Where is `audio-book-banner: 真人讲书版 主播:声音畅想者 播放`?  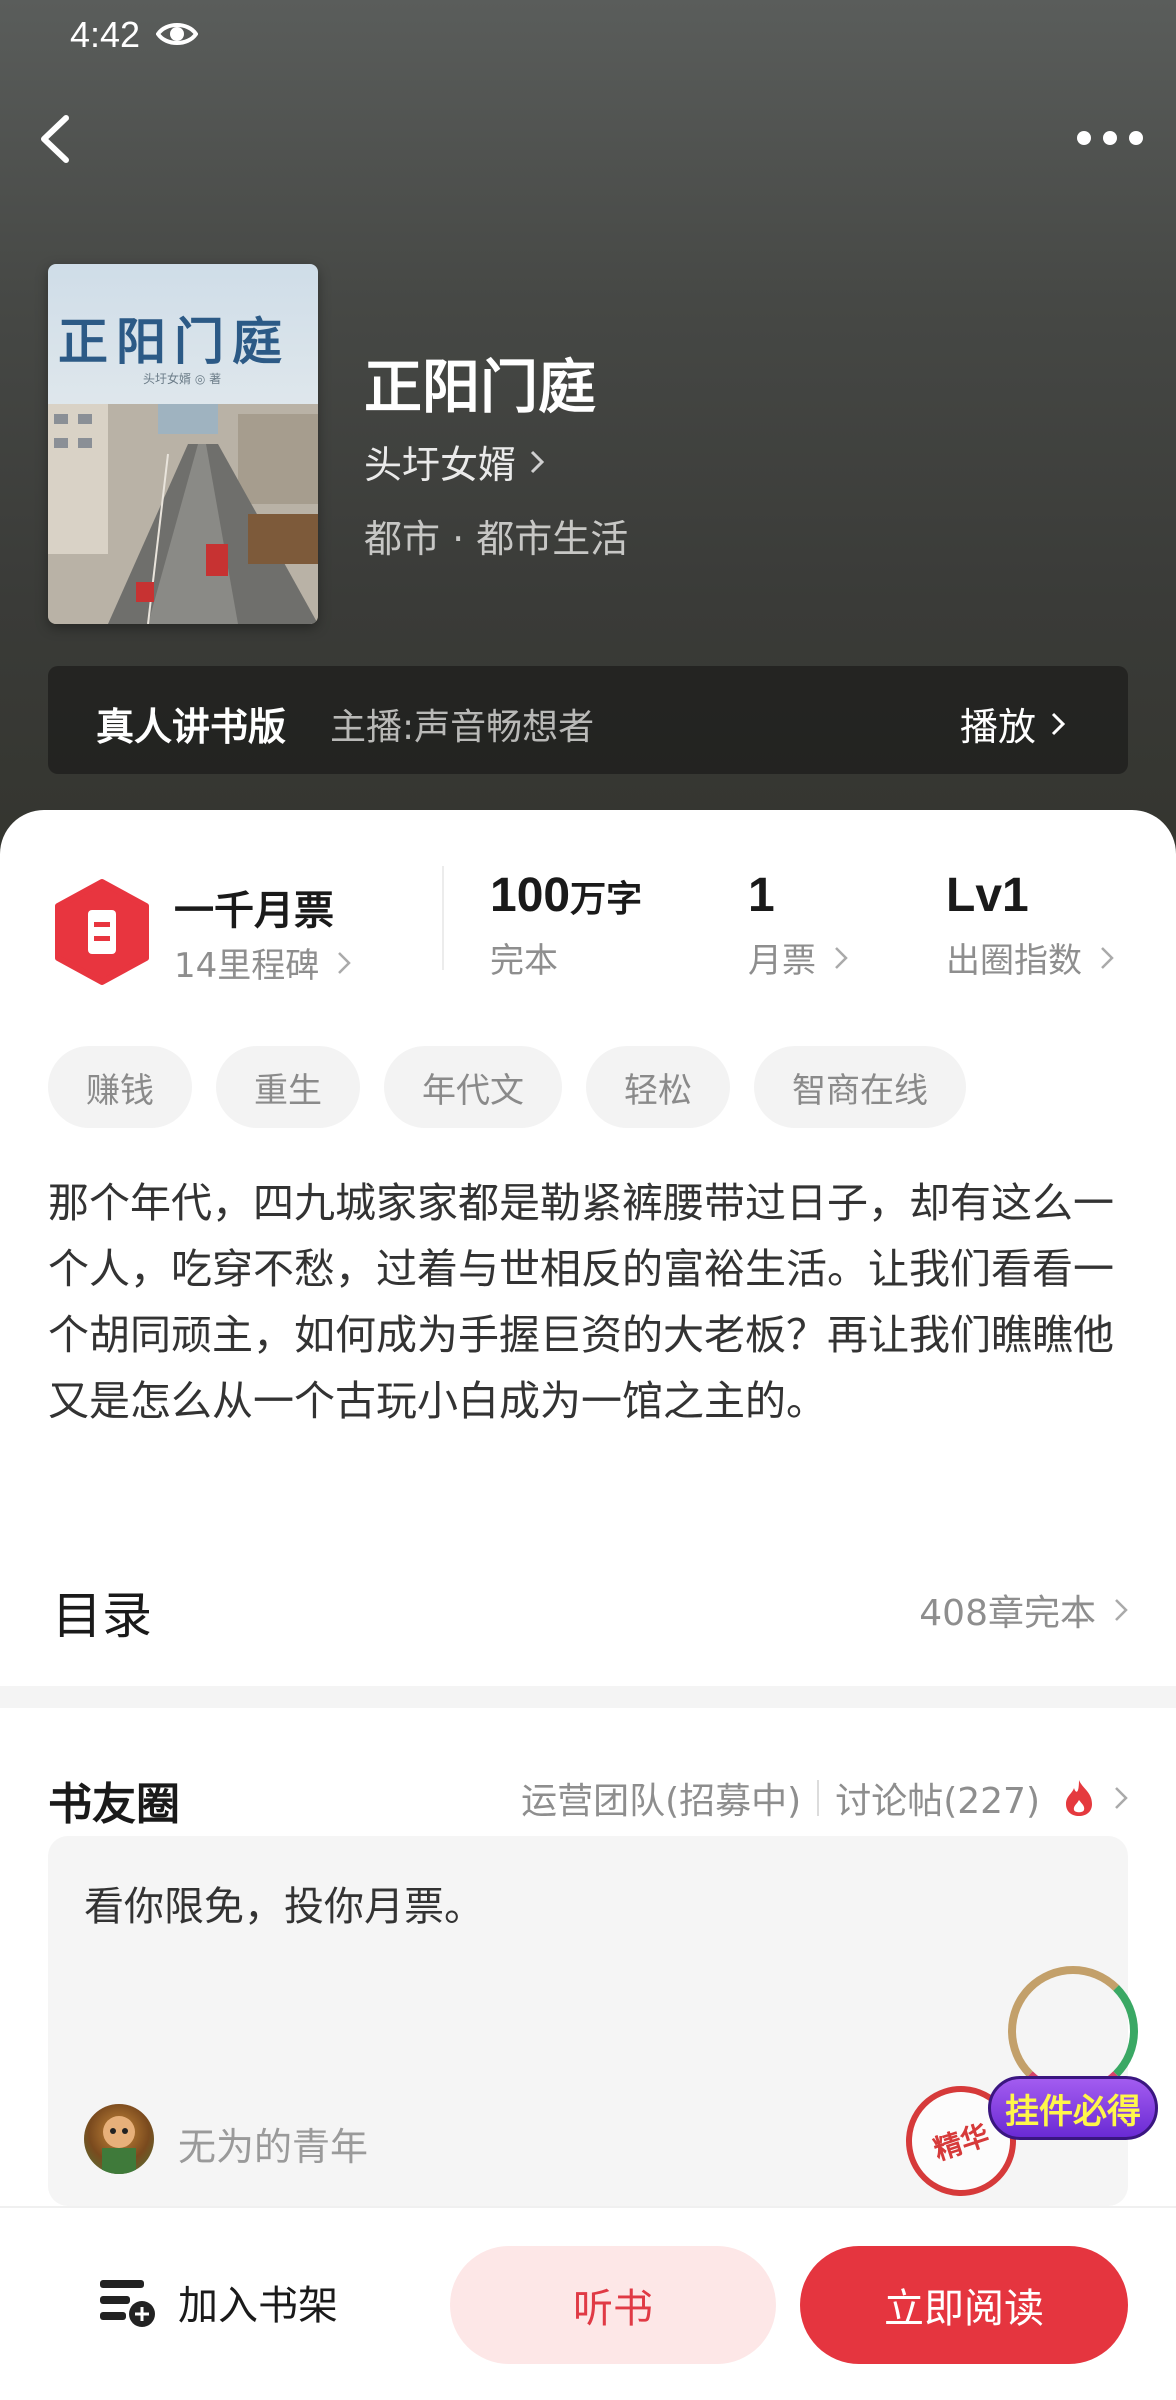 audio-book-banner: 真人讲书版 主播:声音畅想者 播放 is located at coordinates (588, 720).